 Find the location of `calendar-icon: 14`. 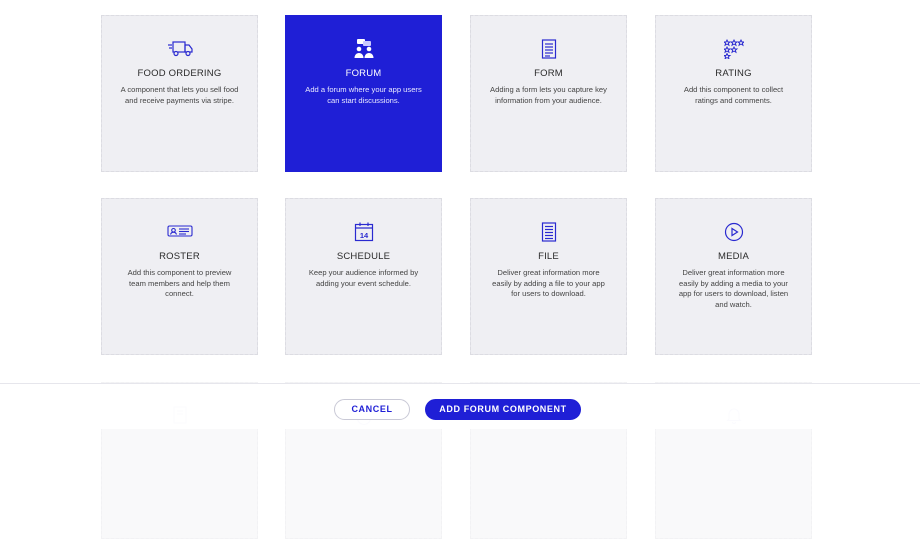

calendar-icon: 14 is located at coordinates (363, 232).